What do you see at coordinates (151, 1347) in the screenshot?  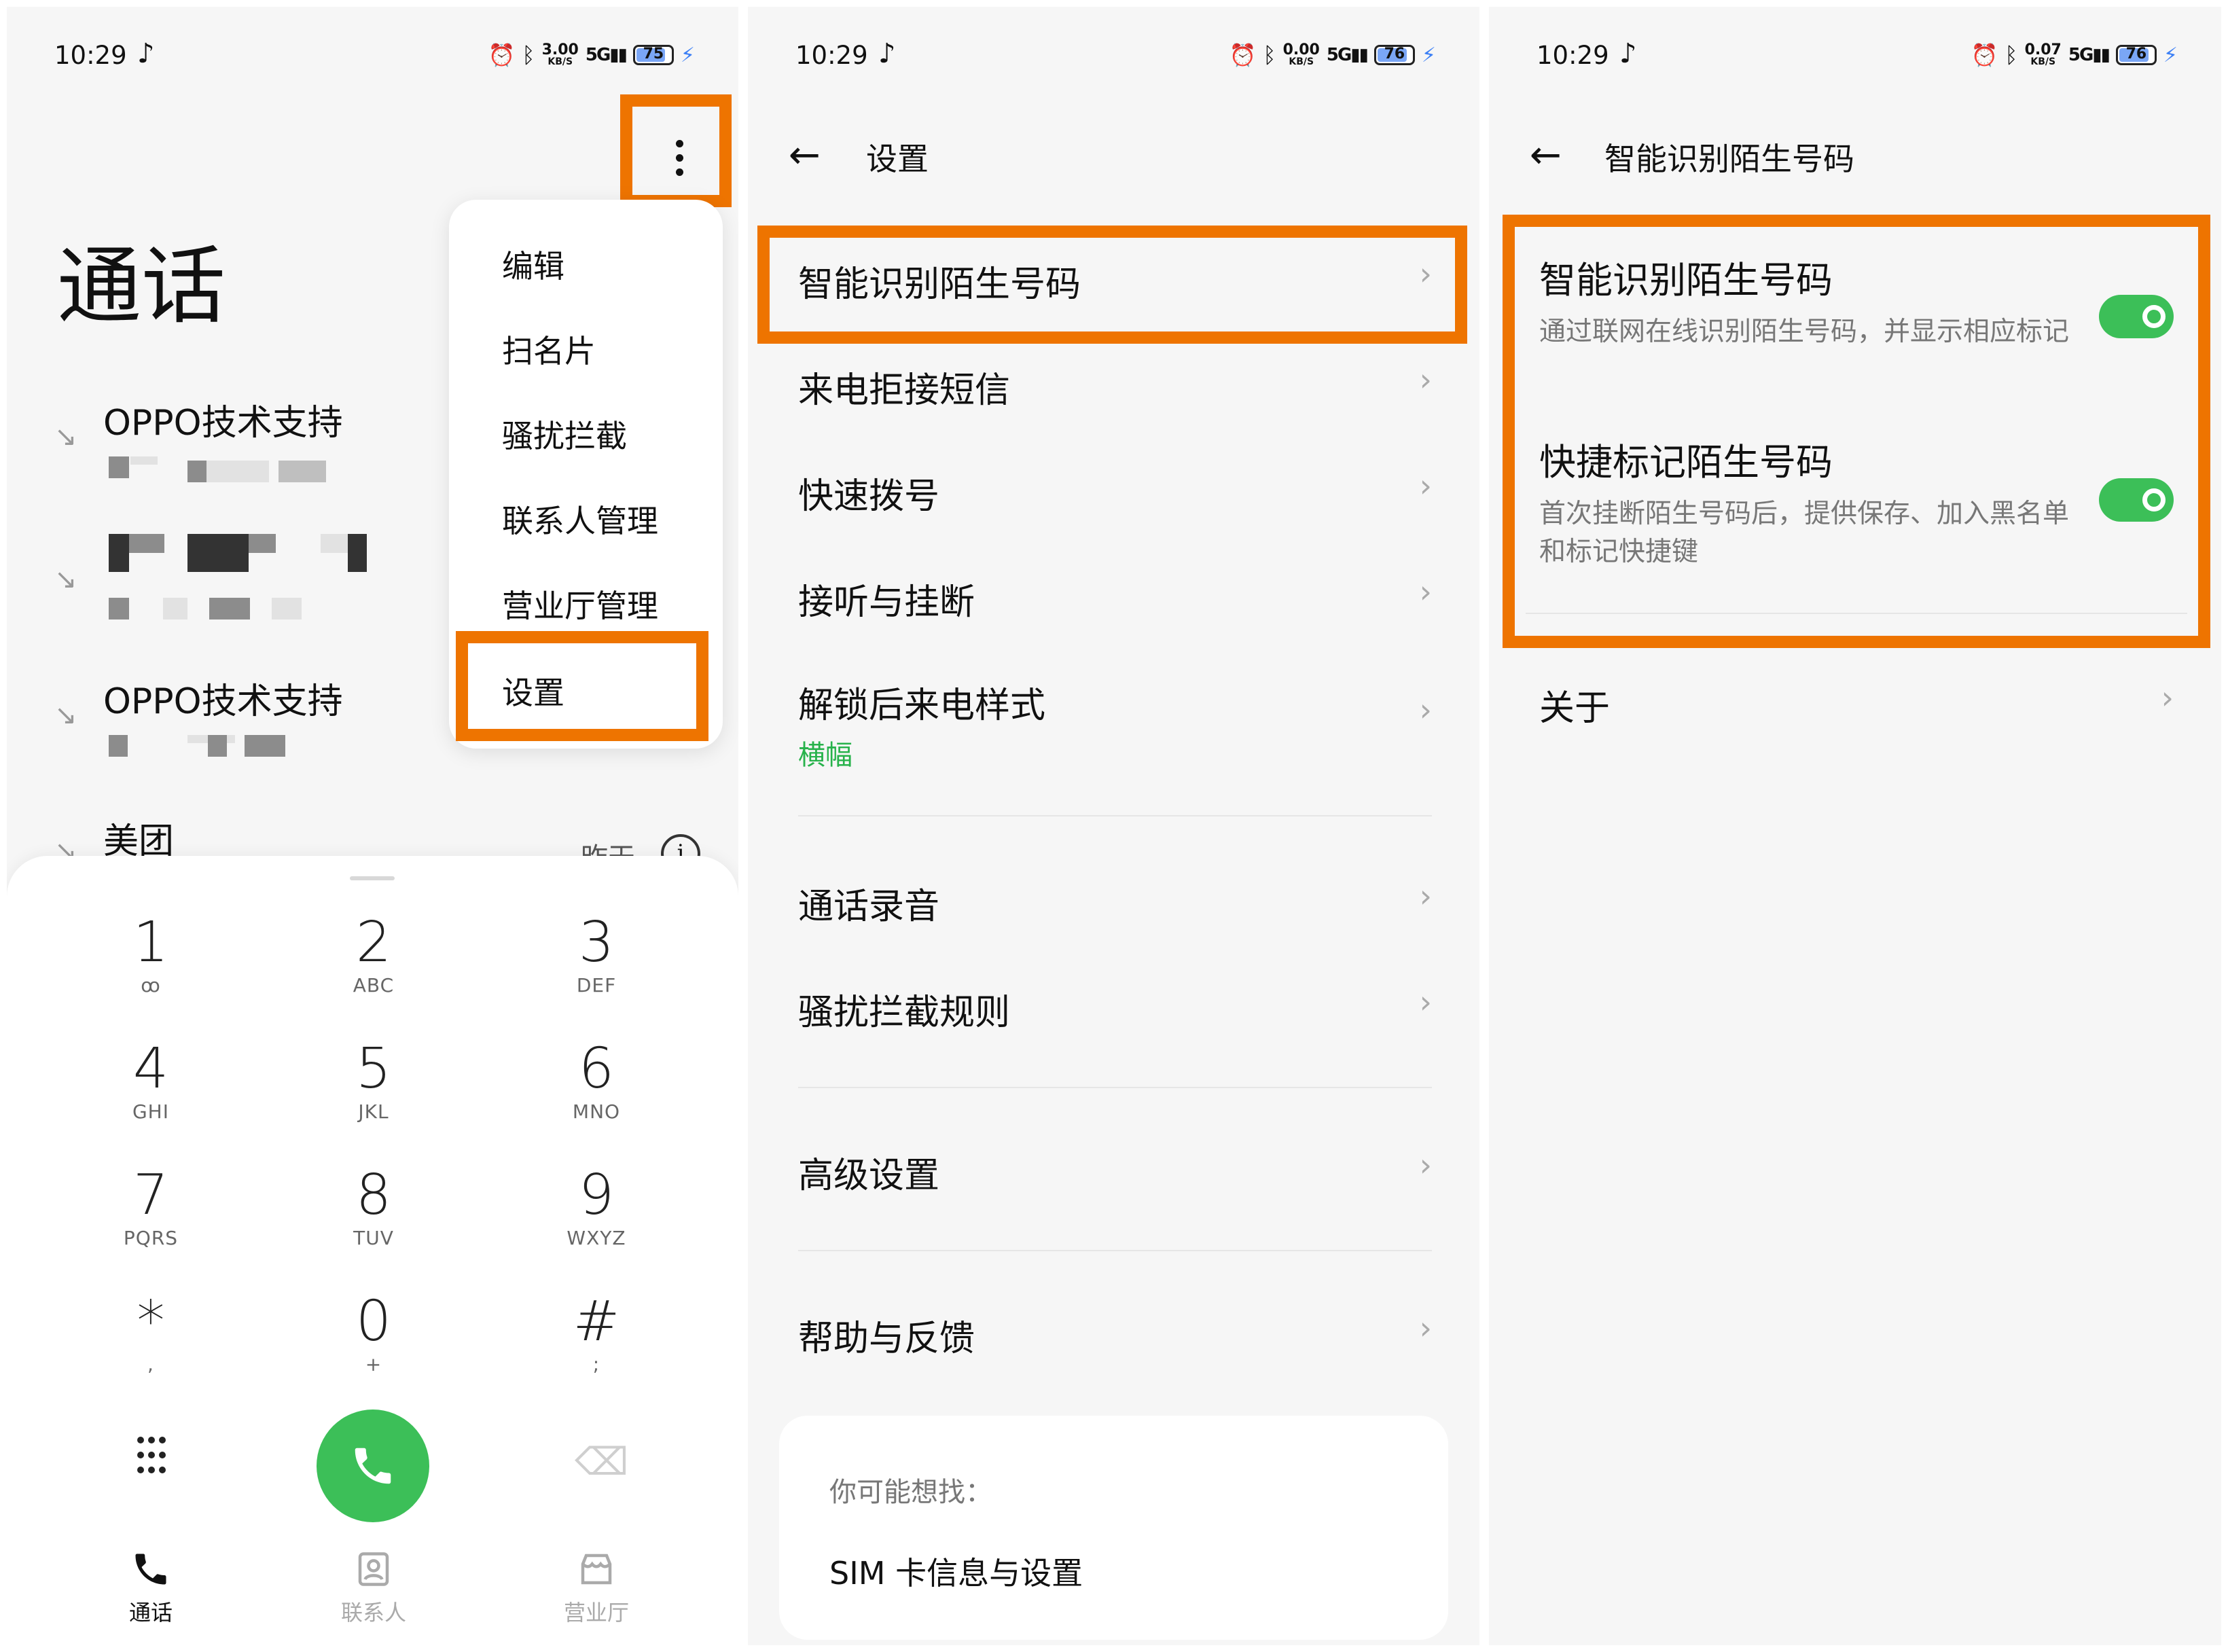 I see `key-star: *,` at bounding box center [151, 1347].